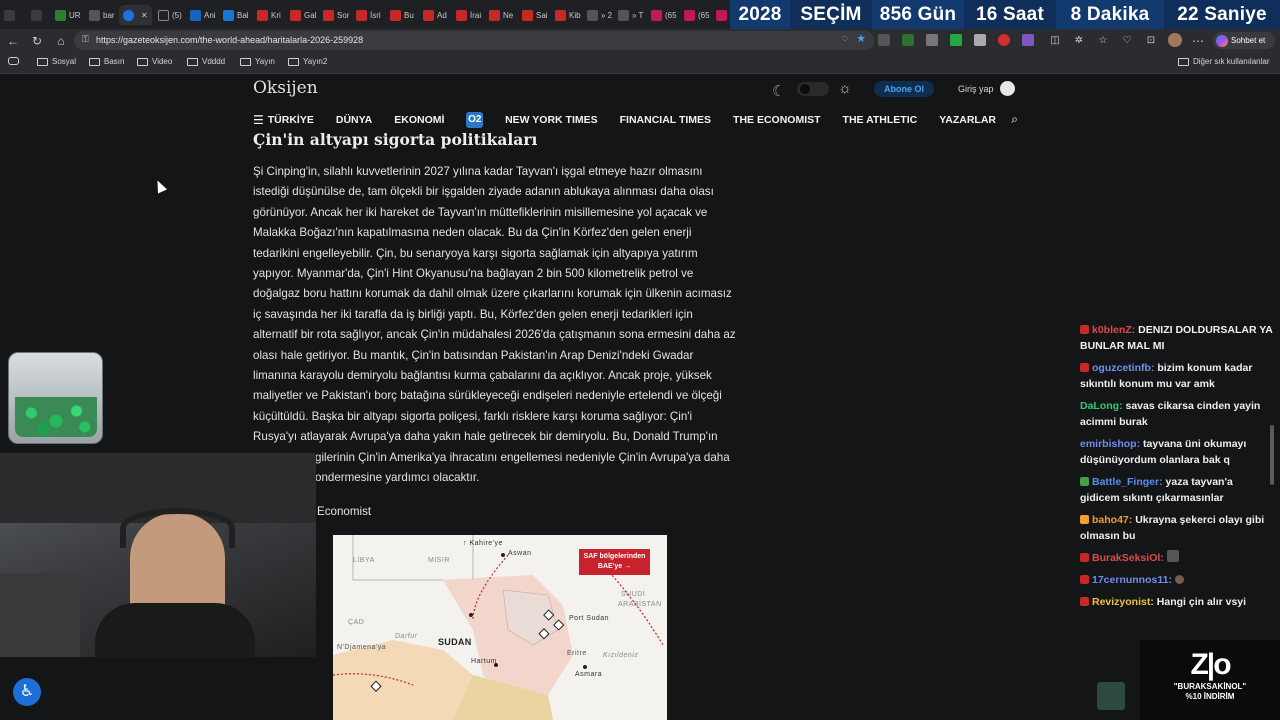 The height and width of the screenshot is (720, 1280). What do you see at coordinates (106, 61) in the screenshot?
I see `bookmark-folder-basin: Basın` at bounding box center [106, 61].